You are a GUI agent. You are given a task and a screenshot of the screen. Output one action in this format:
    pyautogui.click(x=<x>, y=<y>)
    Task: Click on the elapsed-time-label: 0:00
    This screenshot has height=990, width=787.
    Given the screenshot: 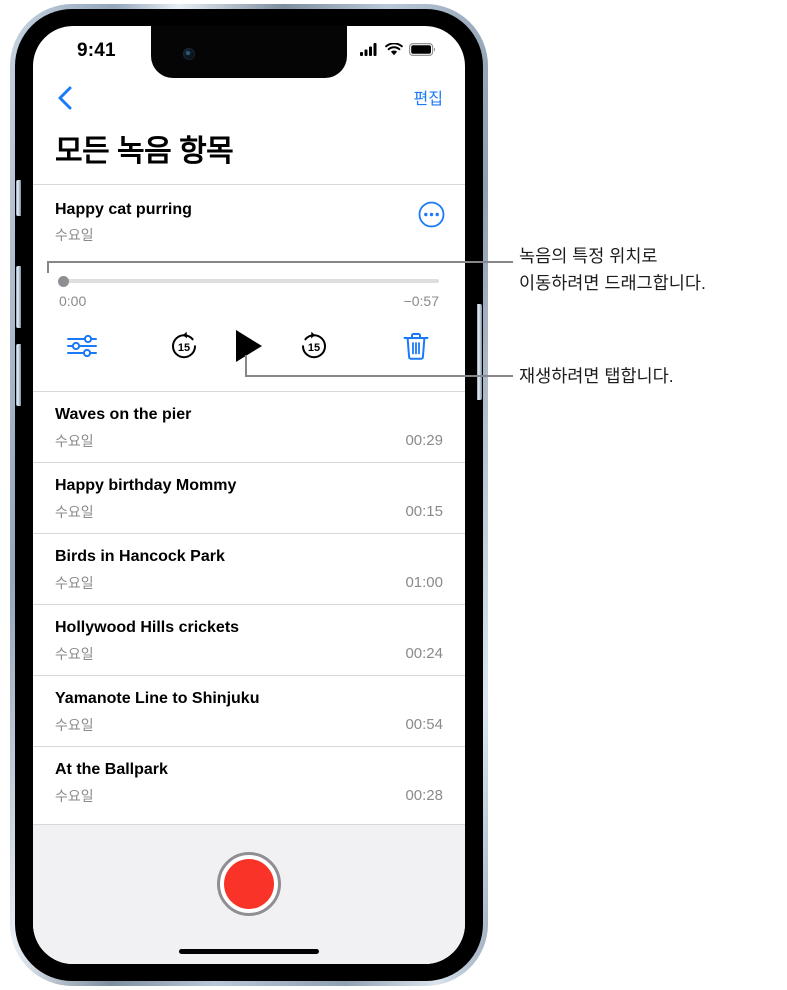 What is the action you would take?
    pyautogui.click(x=73, y=301)
    